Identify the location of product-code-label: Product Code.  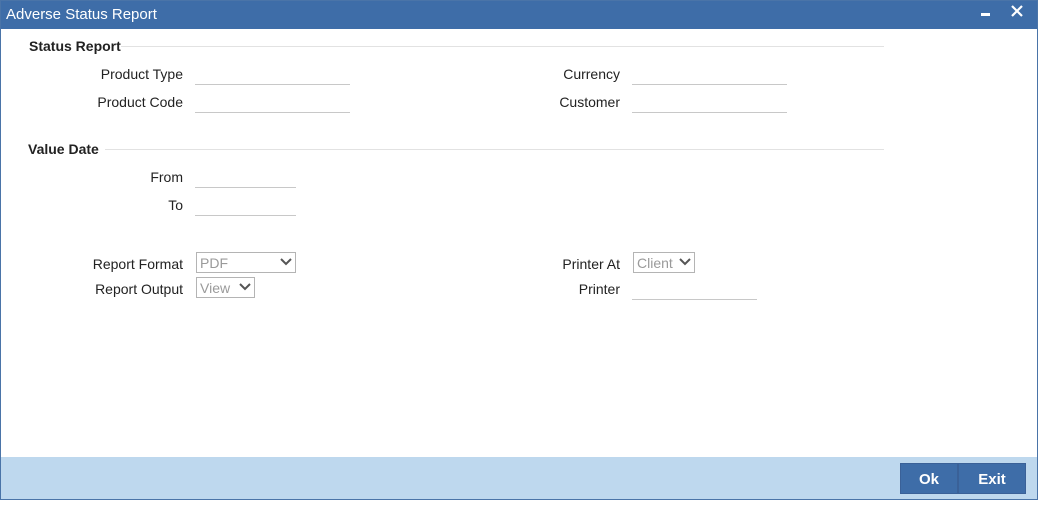
(140, 102).